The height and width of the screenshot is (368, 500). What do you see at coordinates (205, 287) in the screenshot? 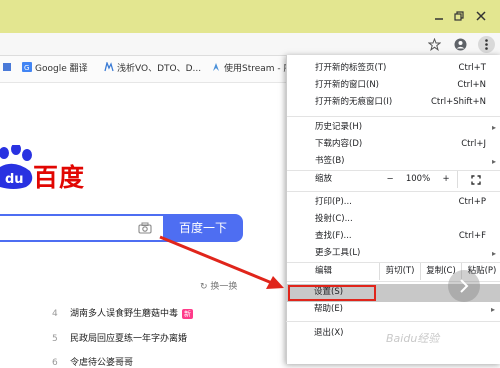
I see `refresh-icon: ↻` at bounding box center [205, 287].